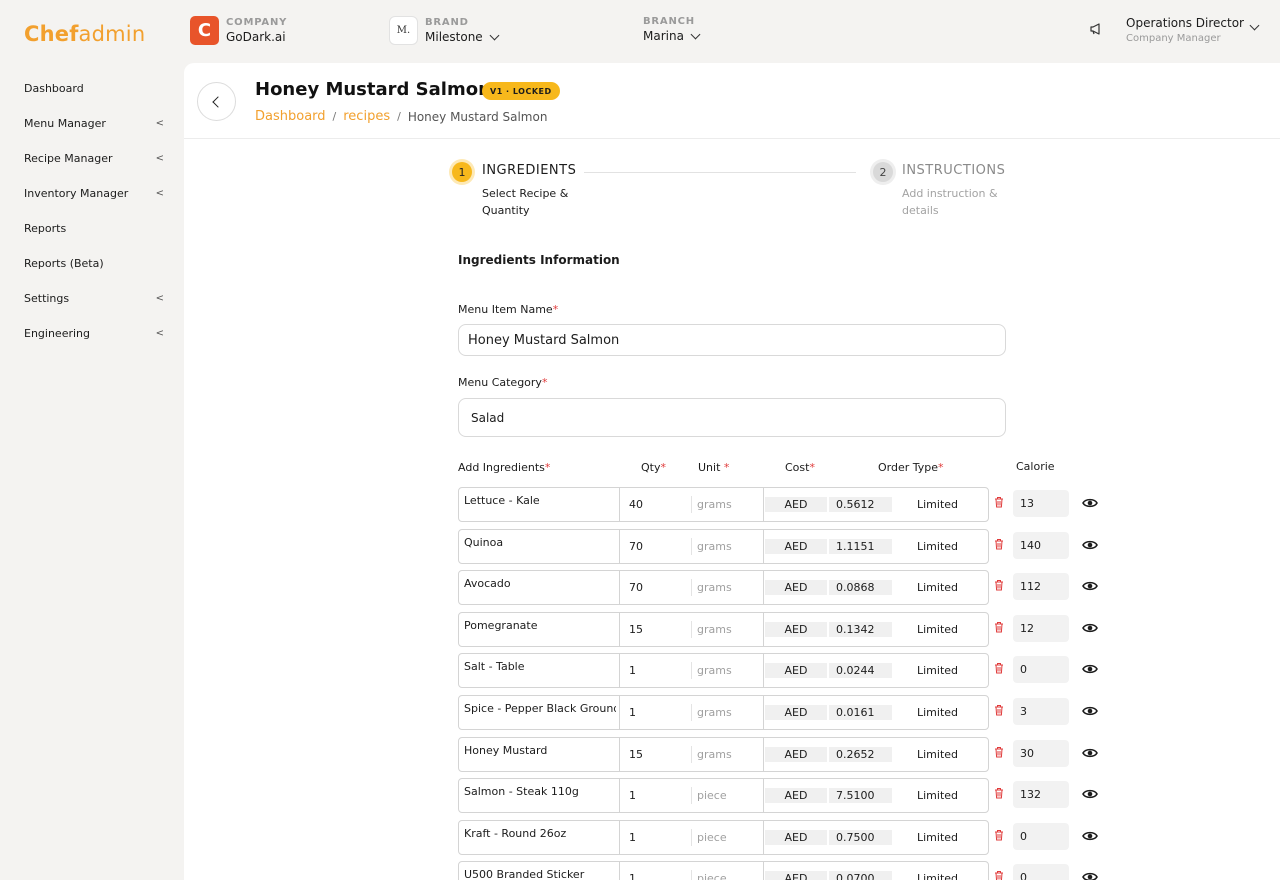  What do you see at coordinates (1041, 795) in the screenshot?
I see `ingredient-calorie-field: 132` at bounding box center [1041, 795].